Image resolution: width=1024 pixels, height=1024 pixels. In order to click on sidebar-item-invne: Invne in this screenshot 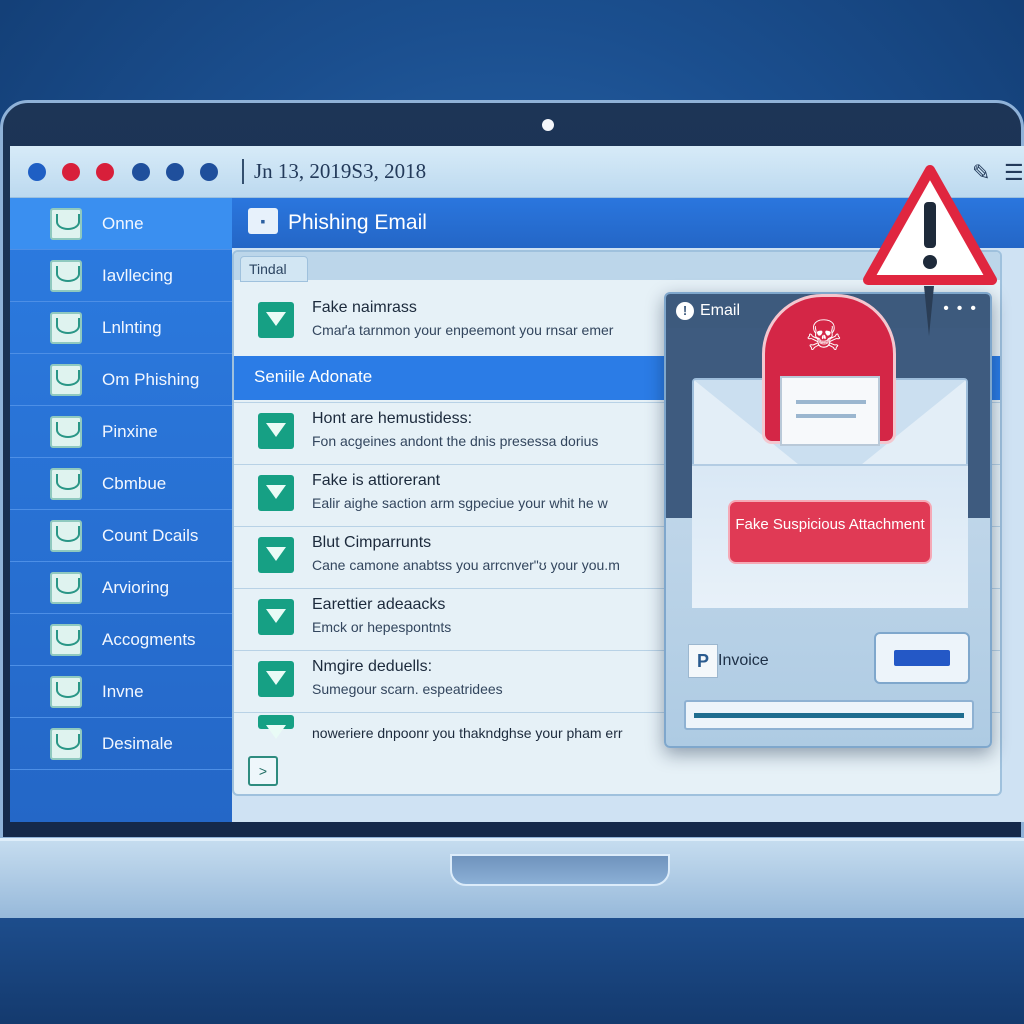, I will do `click(121, 692)`.